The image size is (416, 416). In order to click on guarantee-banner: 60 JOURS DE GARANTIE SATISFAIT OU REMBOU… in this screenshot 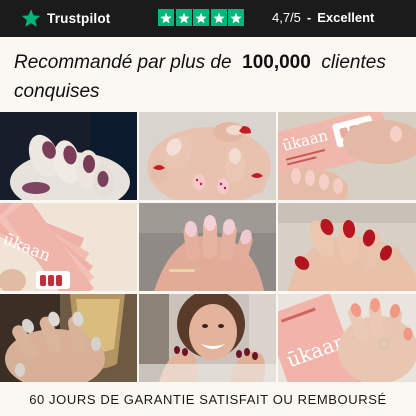, I will do `click(208, 399)`.